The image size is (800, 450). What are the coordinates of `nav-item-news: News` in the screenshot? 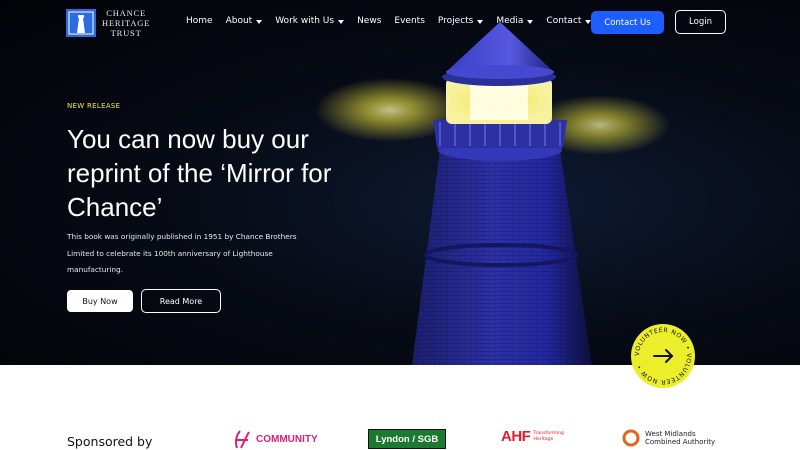 It's located at (369, 21).